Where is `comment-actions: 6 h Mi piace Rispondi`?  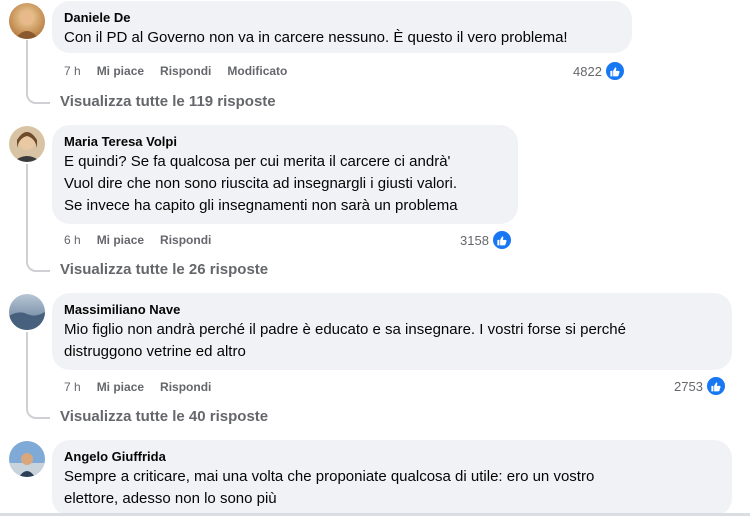
comment-actions: 6 h Mi piace Rispondi is located at coordinates (137, 240).